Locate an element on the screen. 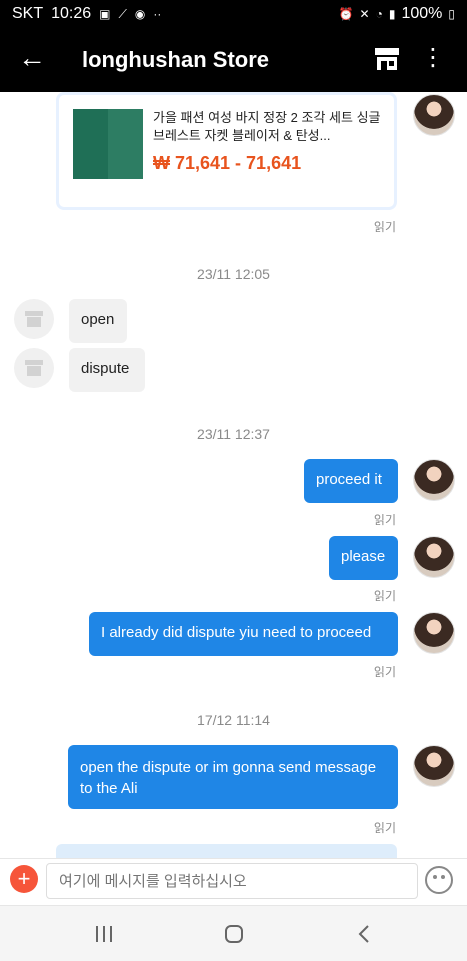  recent-apps-icon is located at coordinates (104, 934).